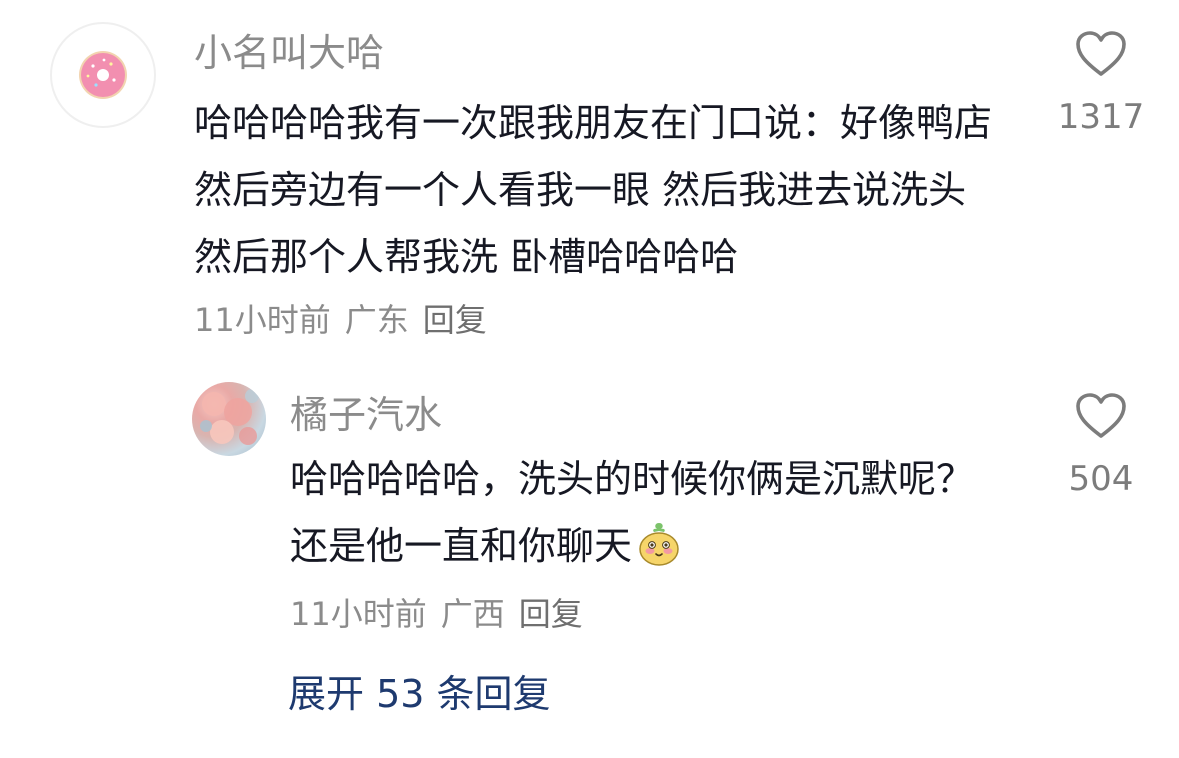  What do you see at coordinates (376, 320) in the screenshot?
I see `comment-location: 广东` at bounding box center [376, 320].